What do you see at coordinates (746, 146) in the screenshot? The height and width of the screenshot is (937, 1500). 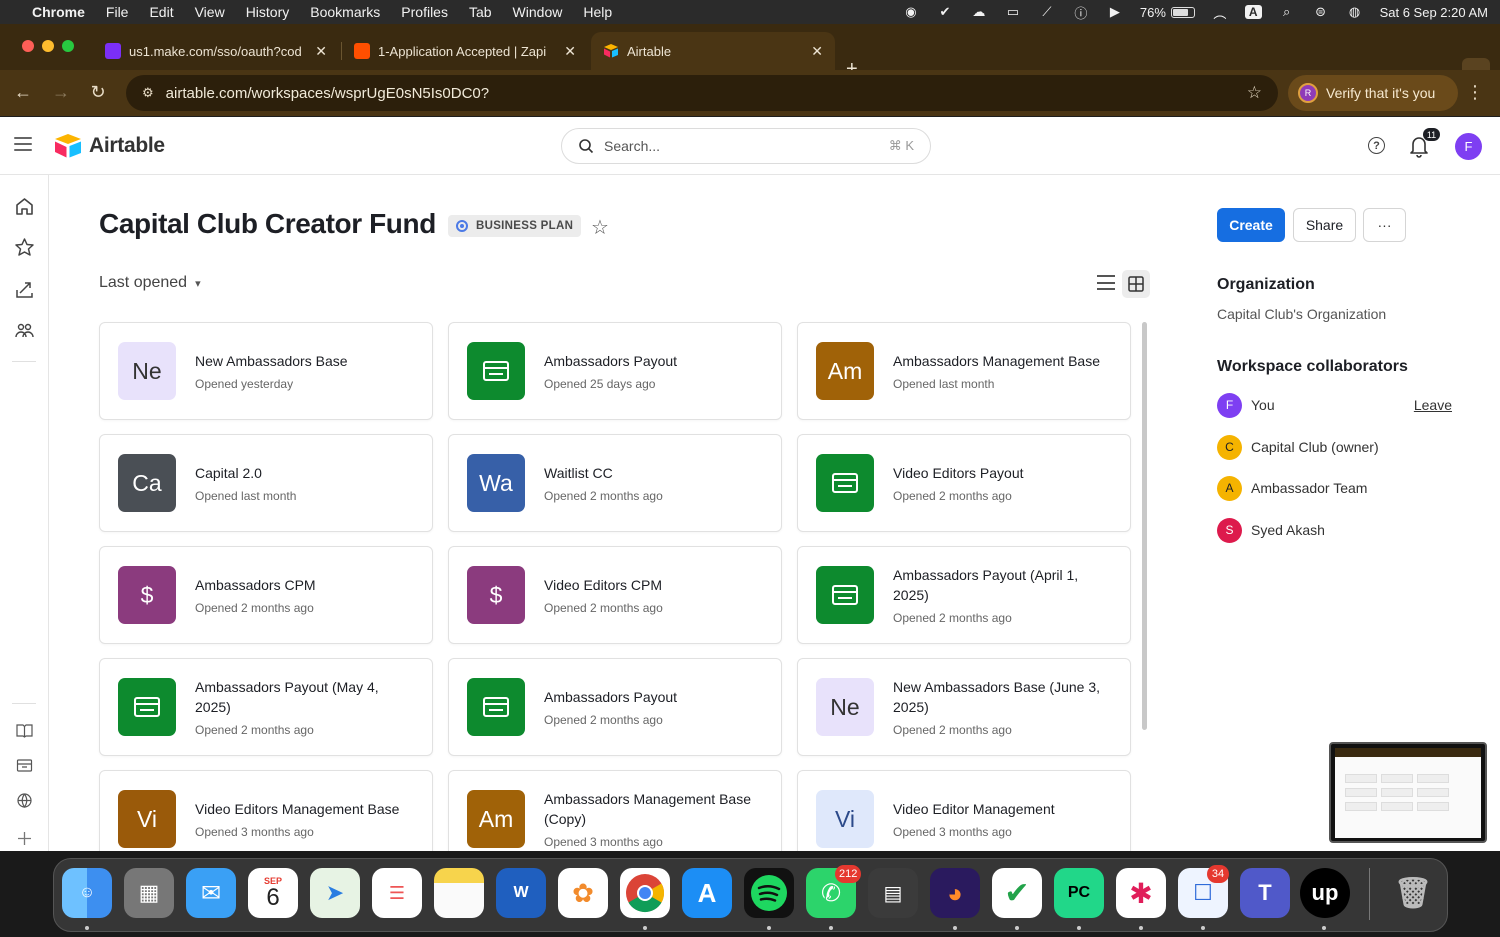 I see `search-input: Search... ⌘ K` at bounding box center [746, 146].